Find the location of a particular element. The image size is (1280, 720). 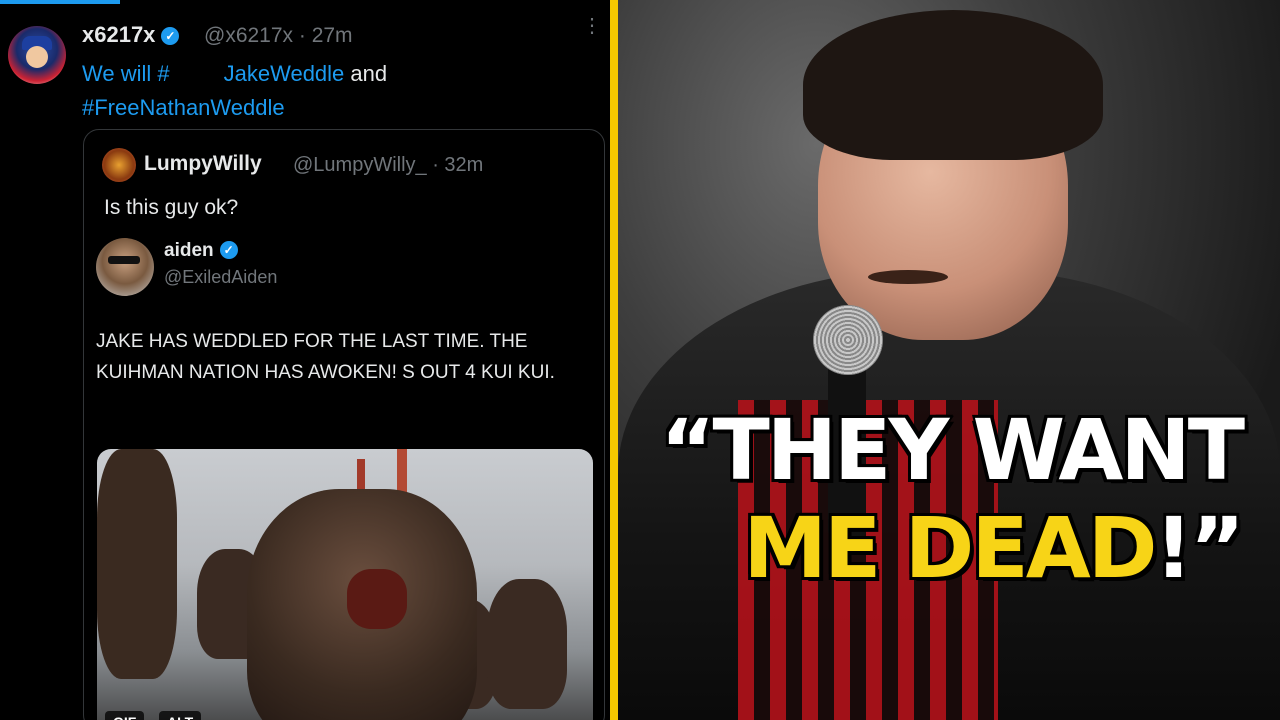

quote-handle-time: @LumpyWilly_ · 32m is located at coordinates (388, 165).